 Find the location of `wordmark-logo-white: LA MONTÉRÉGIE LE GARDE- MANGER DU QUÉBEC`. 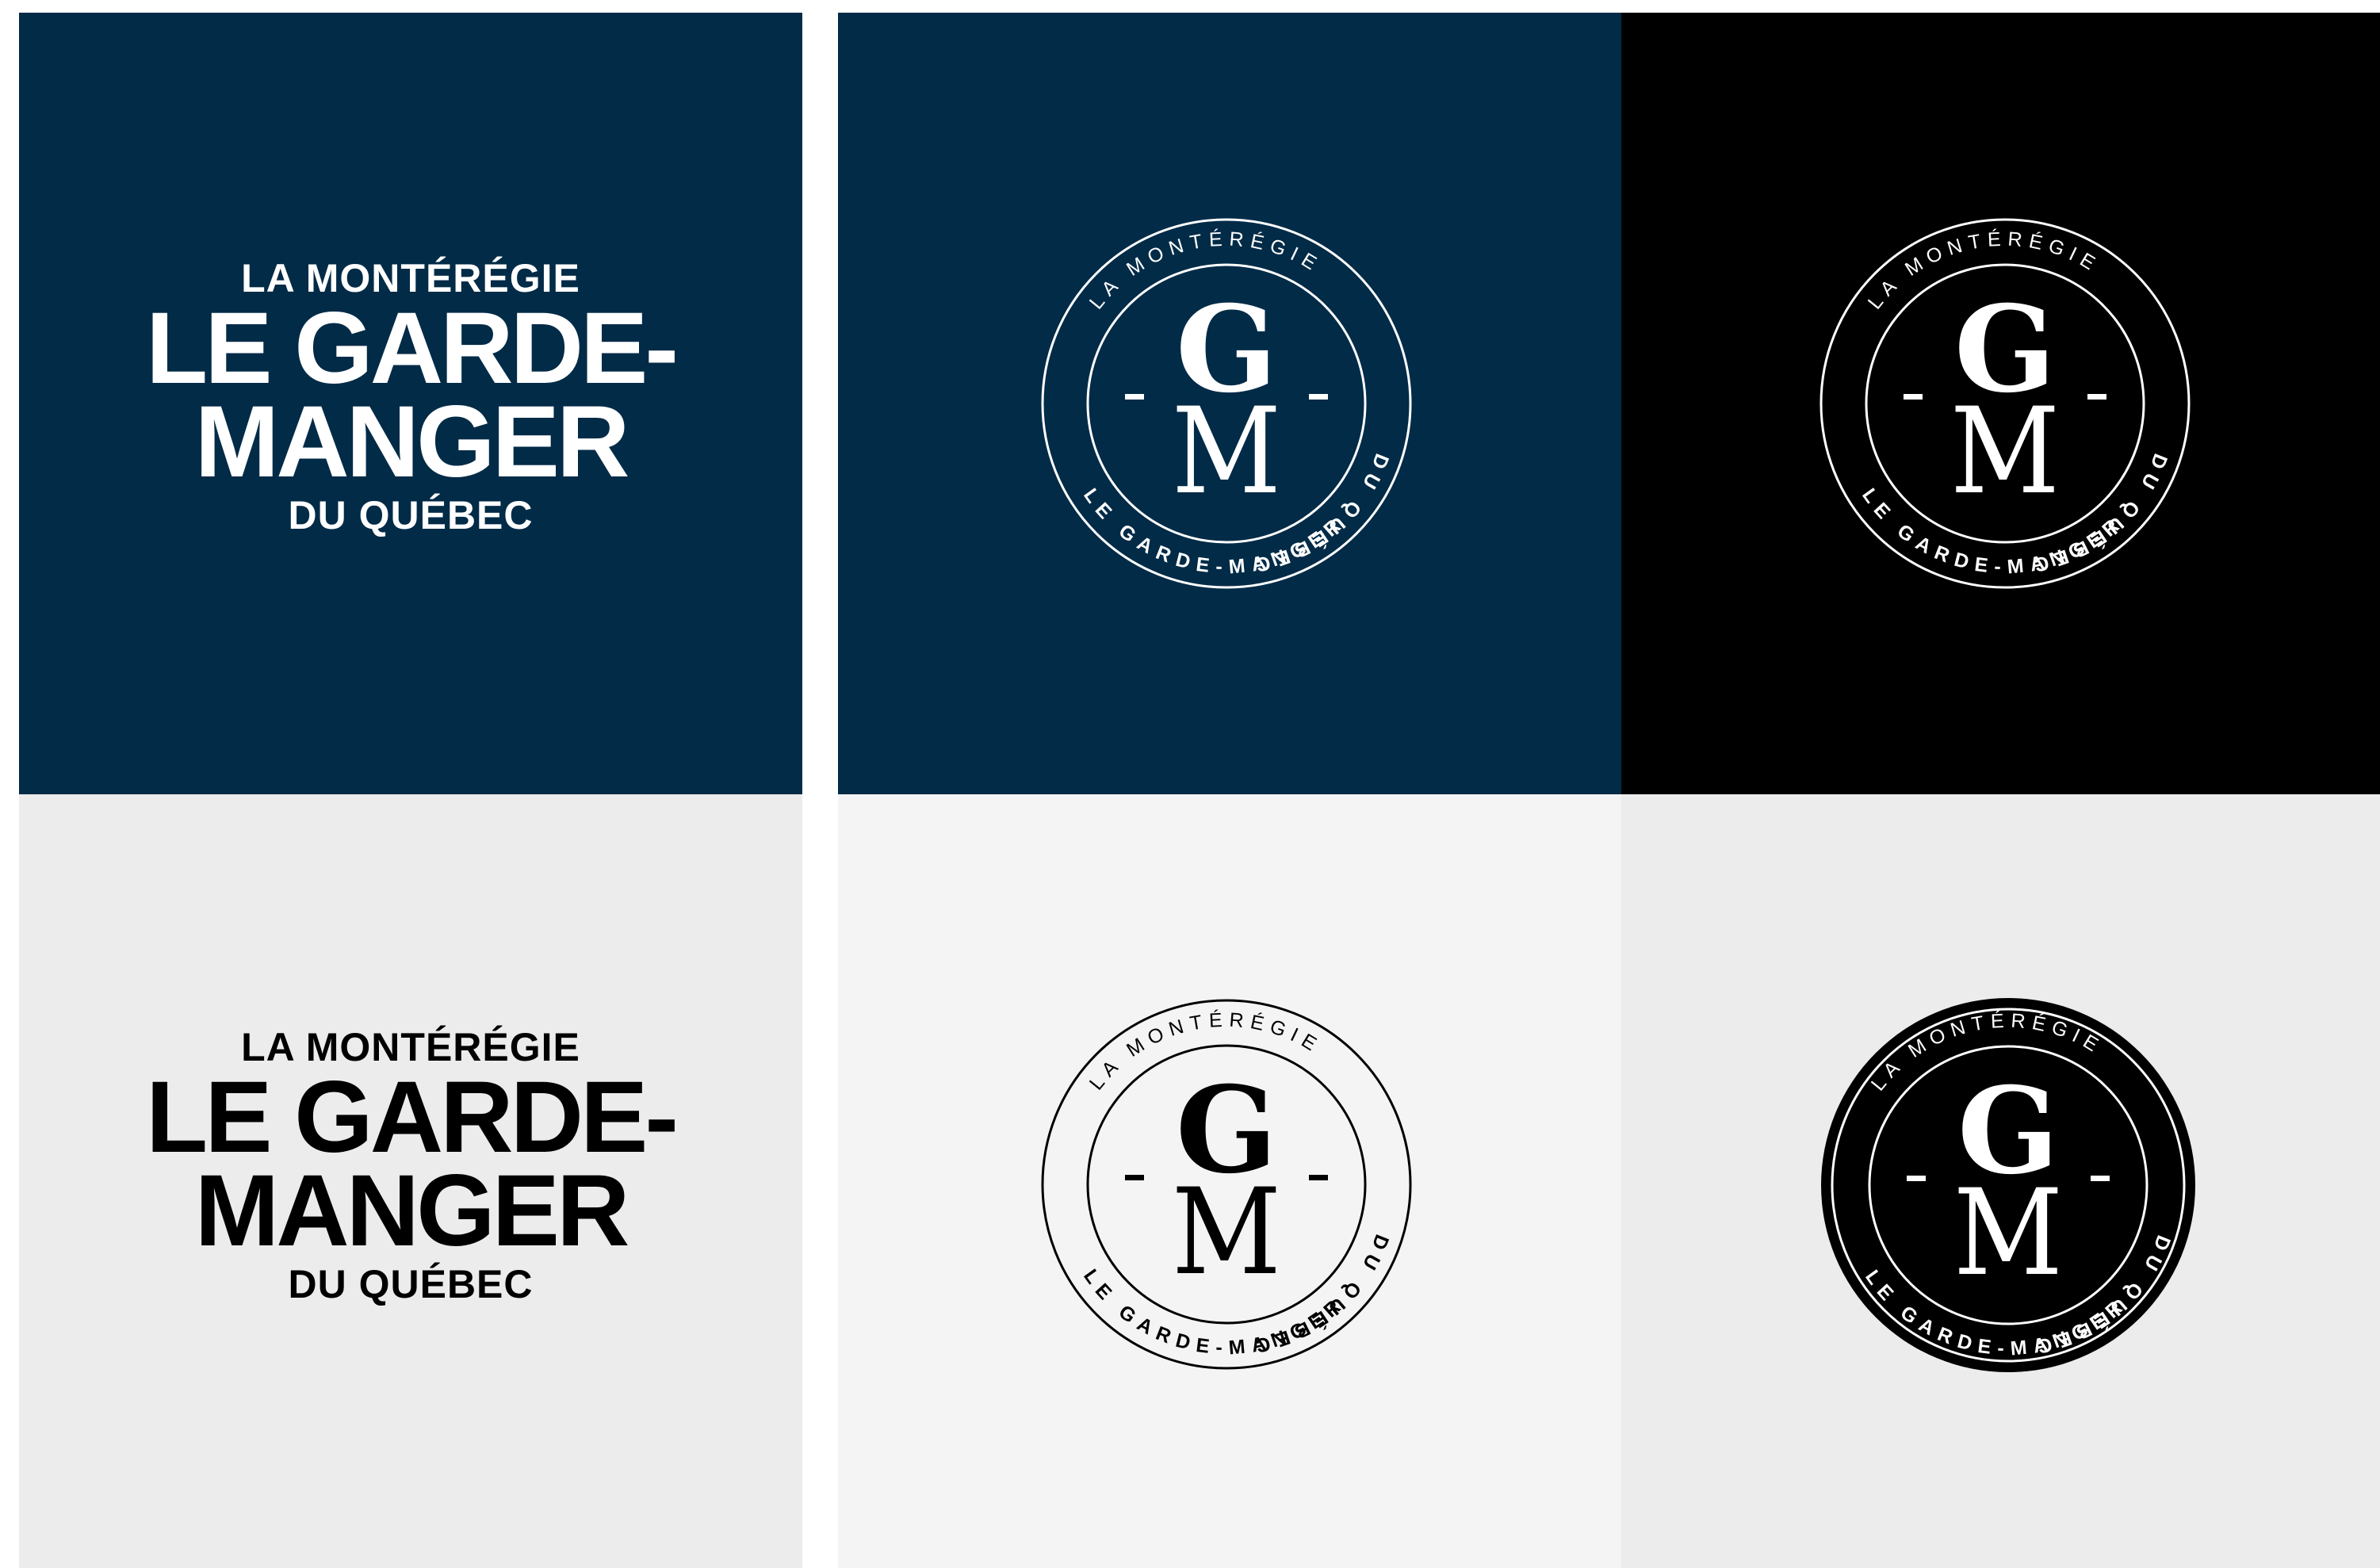

wordmark-logo-white: LA MONTÉRÉGIE LE GARDE- MANGER DU QUÉBEC is located at coordinates (410, 397).